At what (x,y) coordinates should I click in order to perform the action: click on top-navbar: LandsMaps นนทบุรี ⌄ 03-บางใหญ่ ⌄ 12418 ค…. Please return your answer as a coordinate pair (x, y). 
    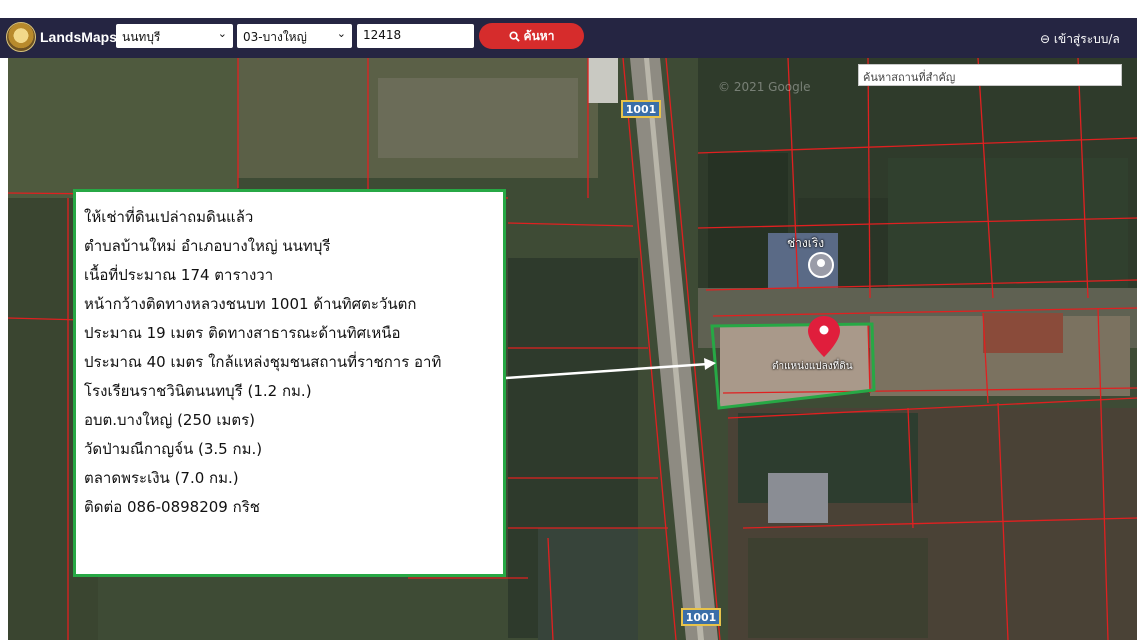
    Looking at the image, I should click on (568, 38).